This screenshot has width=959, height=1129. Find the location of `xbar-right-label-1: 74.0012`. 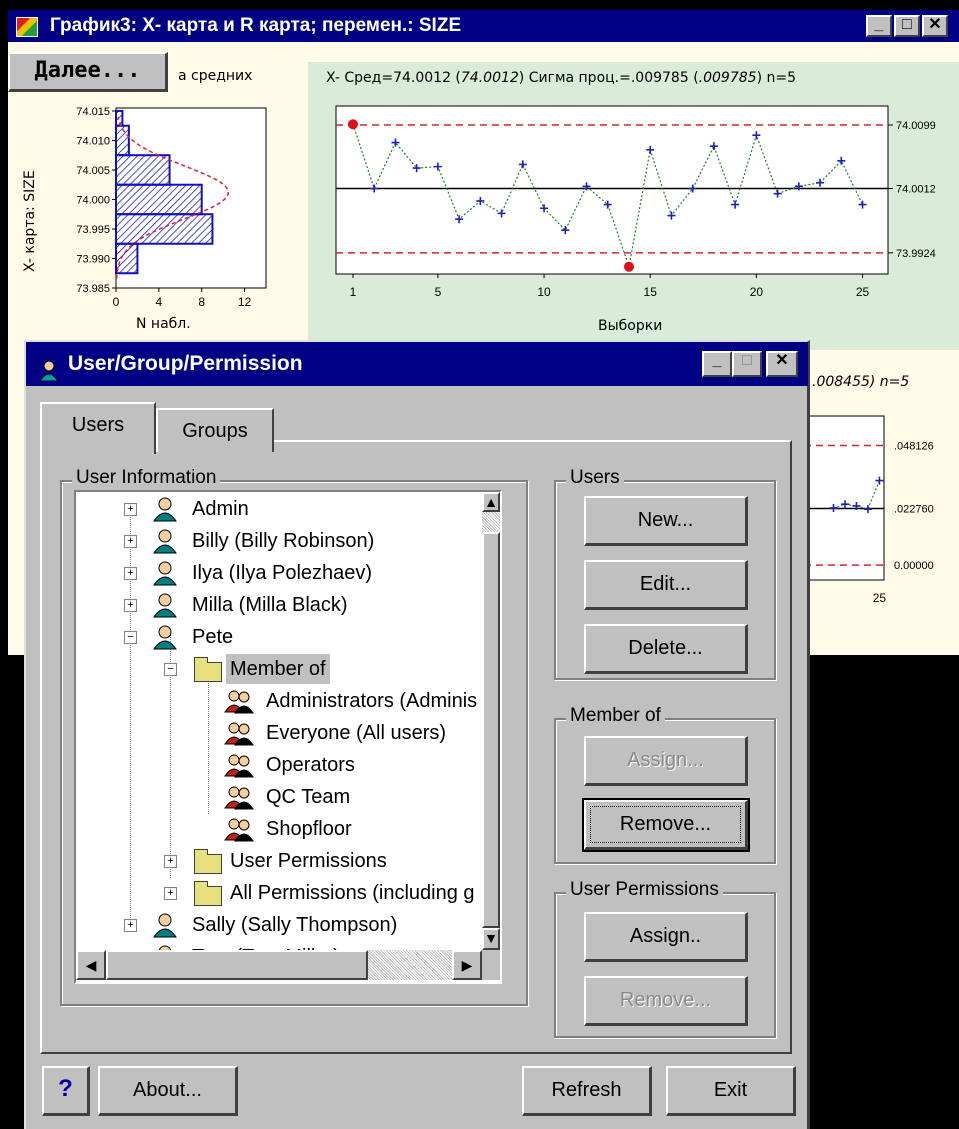

xbar-right-label-1: 74.0012 is located at coordinates (916, 190).